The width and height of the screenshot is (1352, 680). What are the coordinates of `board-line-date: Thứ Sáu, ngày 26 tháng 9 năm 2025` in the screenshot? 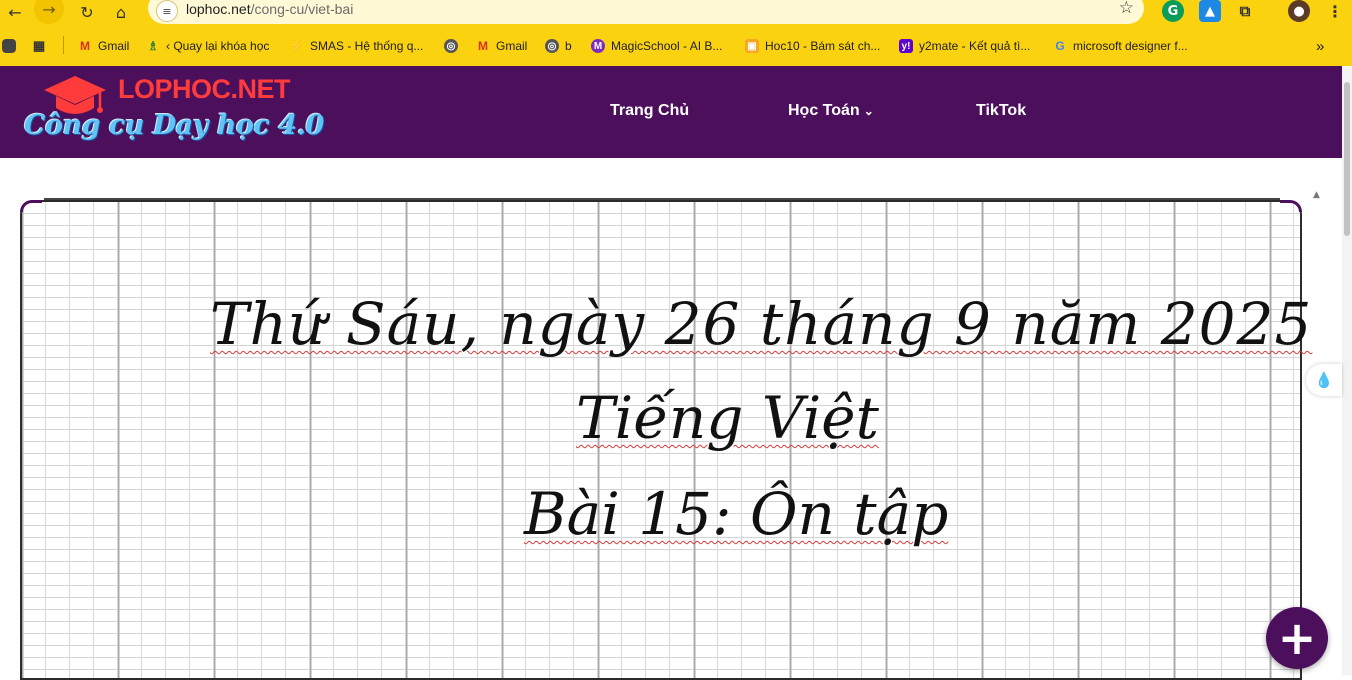 It's located at (761, 324).